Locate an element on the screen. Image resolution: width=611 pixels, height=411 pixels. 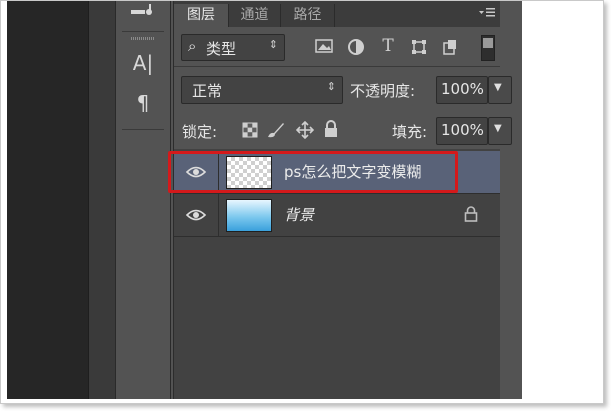
highlight-box is located at coordinates (313, 172).